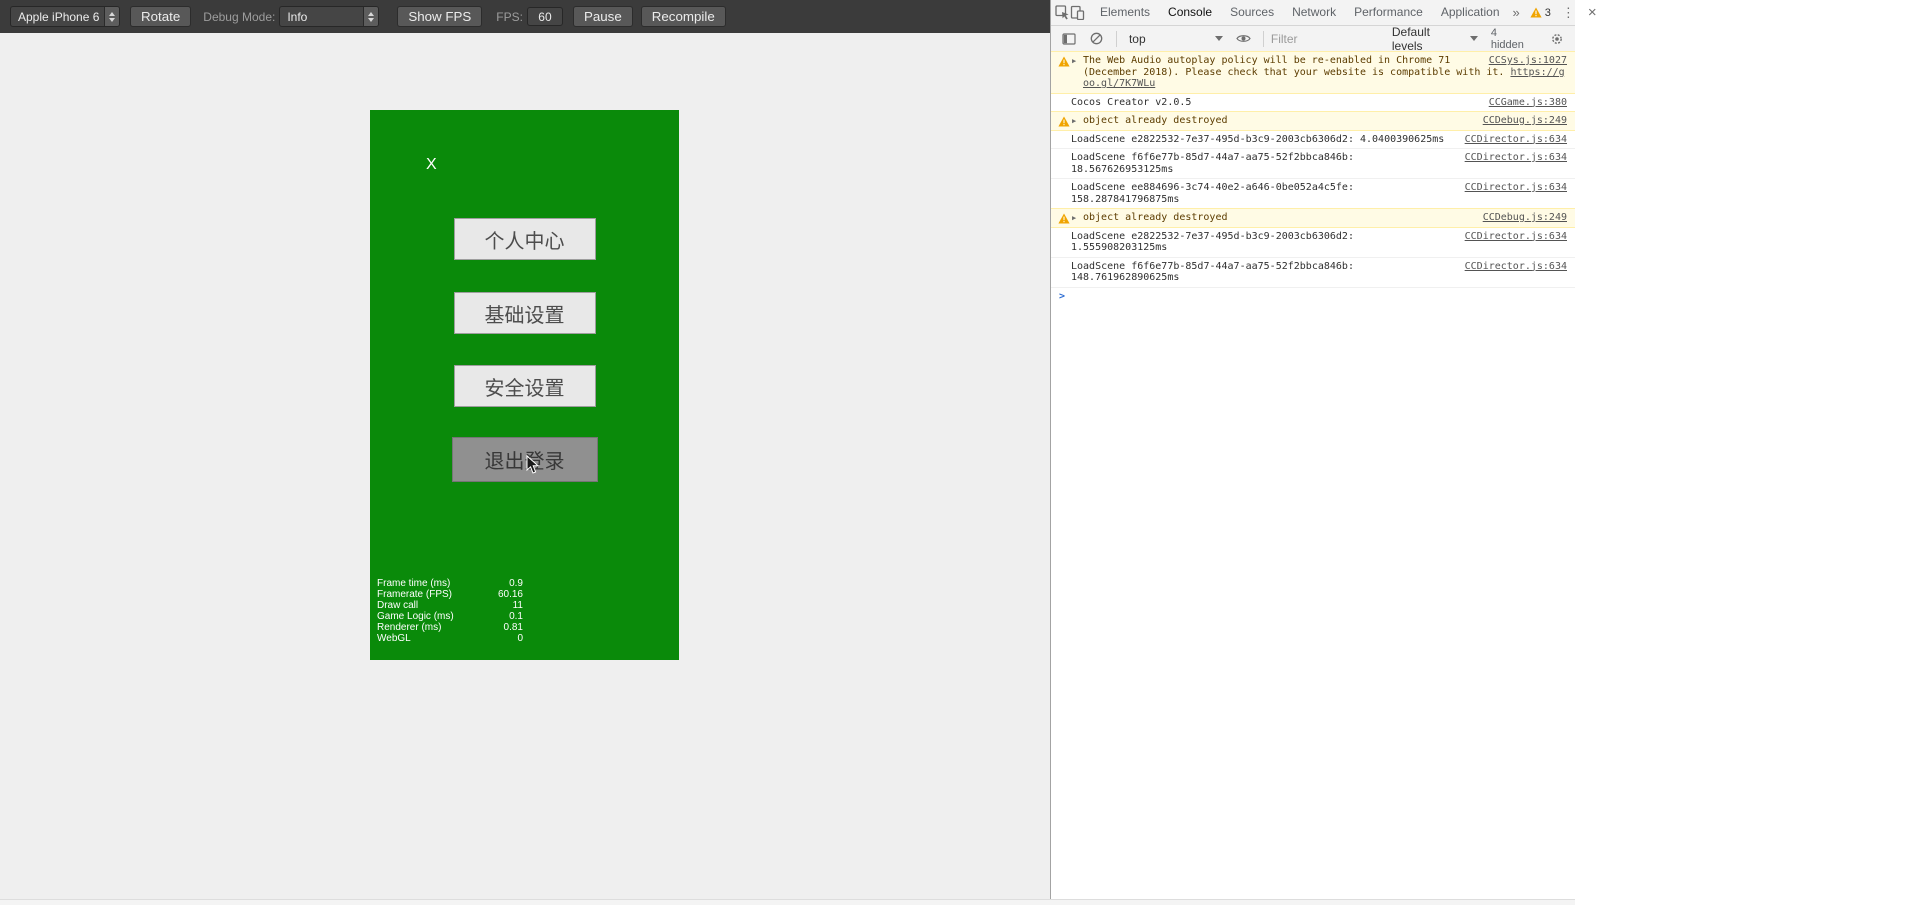 The image size is (1916, 905). I want to click on console-prompt: >, so click(1313, 297).